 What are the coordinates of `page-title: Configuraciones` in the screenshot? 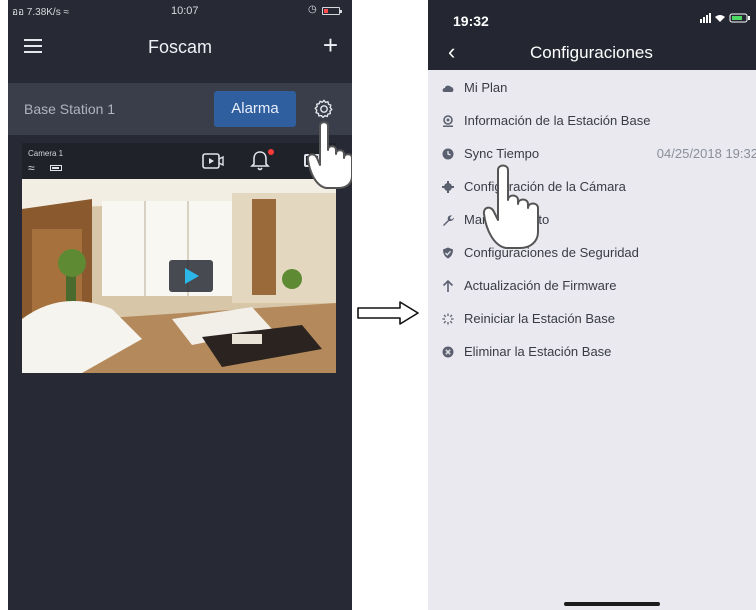 It's located at (591, 52).